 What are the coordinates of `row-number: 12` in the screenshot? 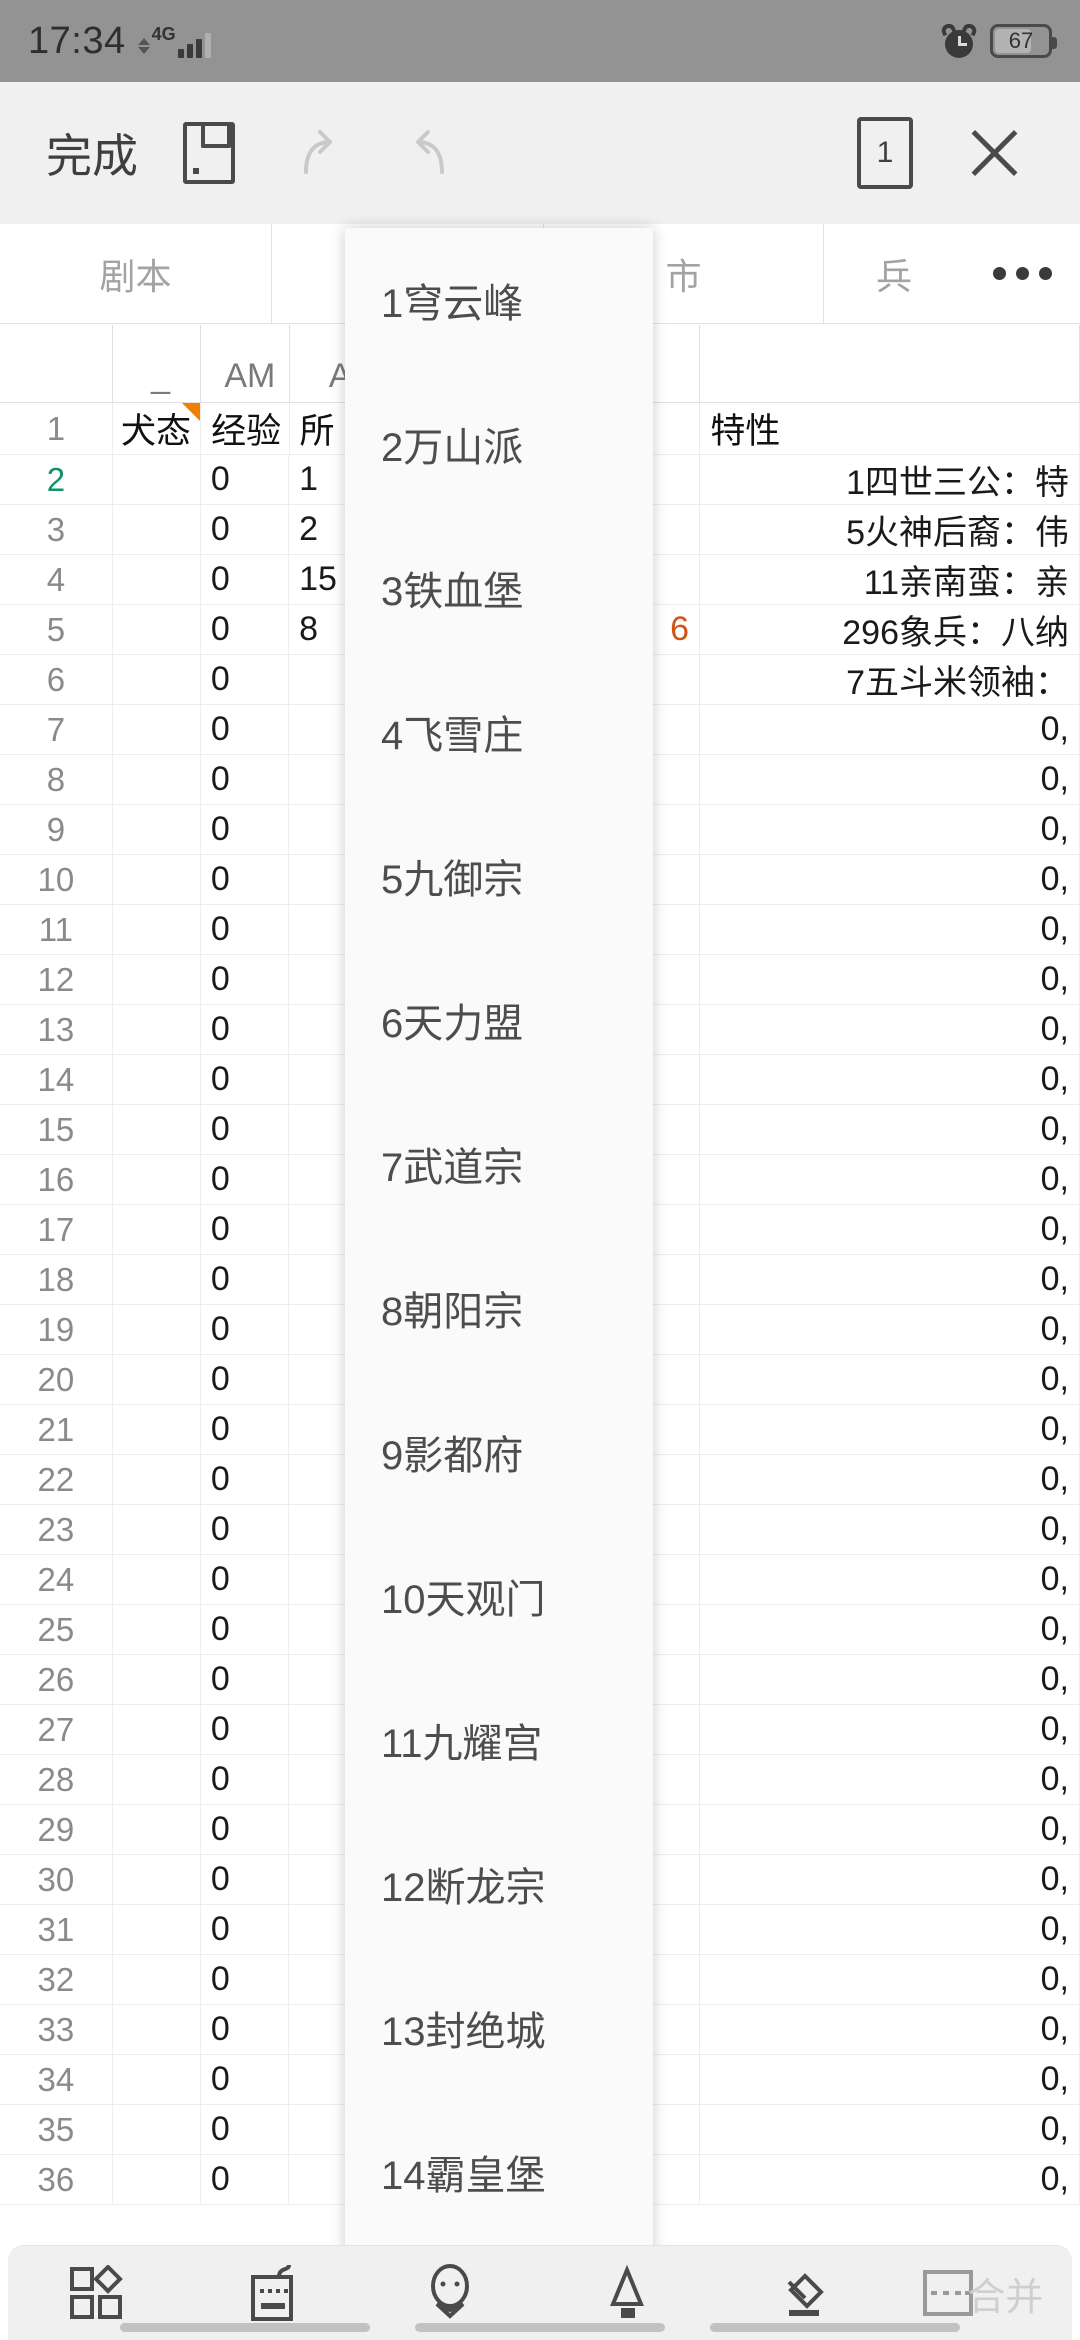 It's located at (56, 979).